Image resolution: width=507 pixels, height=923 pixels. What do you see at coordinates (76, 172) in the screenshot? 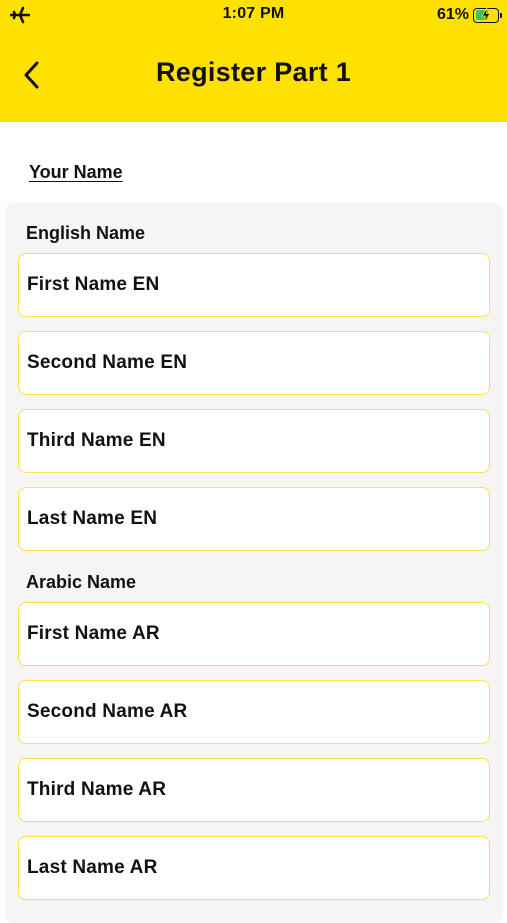
I see `section-title-your-name: Your Name` at bounding box center [76, 172].